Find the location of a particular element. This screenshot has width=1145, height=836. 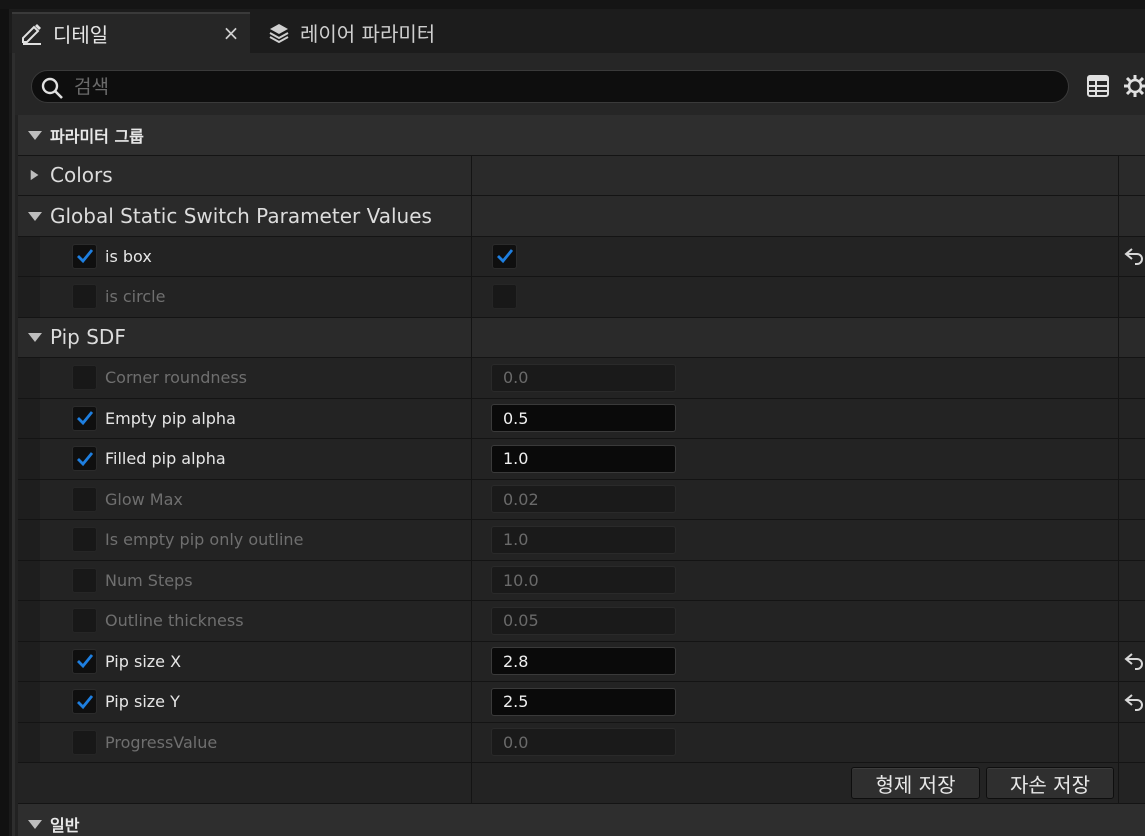

search-input is located at coordinates (564, 87).